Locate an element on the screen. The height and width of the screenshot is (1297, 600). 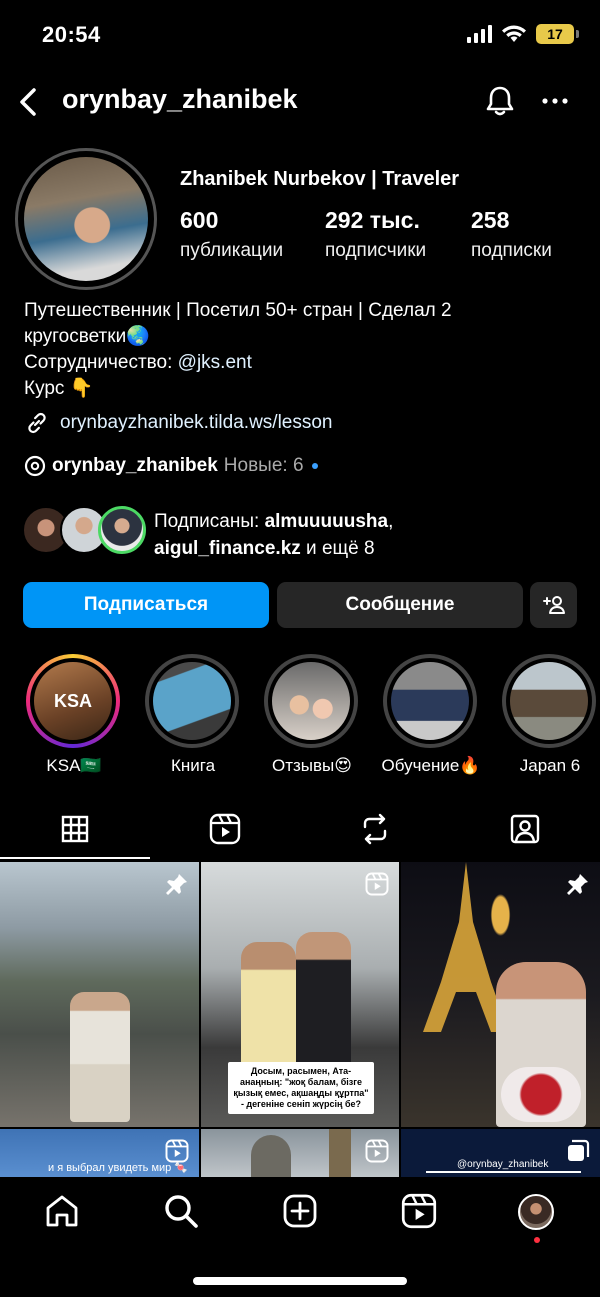
nav-reels is located at coordinates (419, 1211).